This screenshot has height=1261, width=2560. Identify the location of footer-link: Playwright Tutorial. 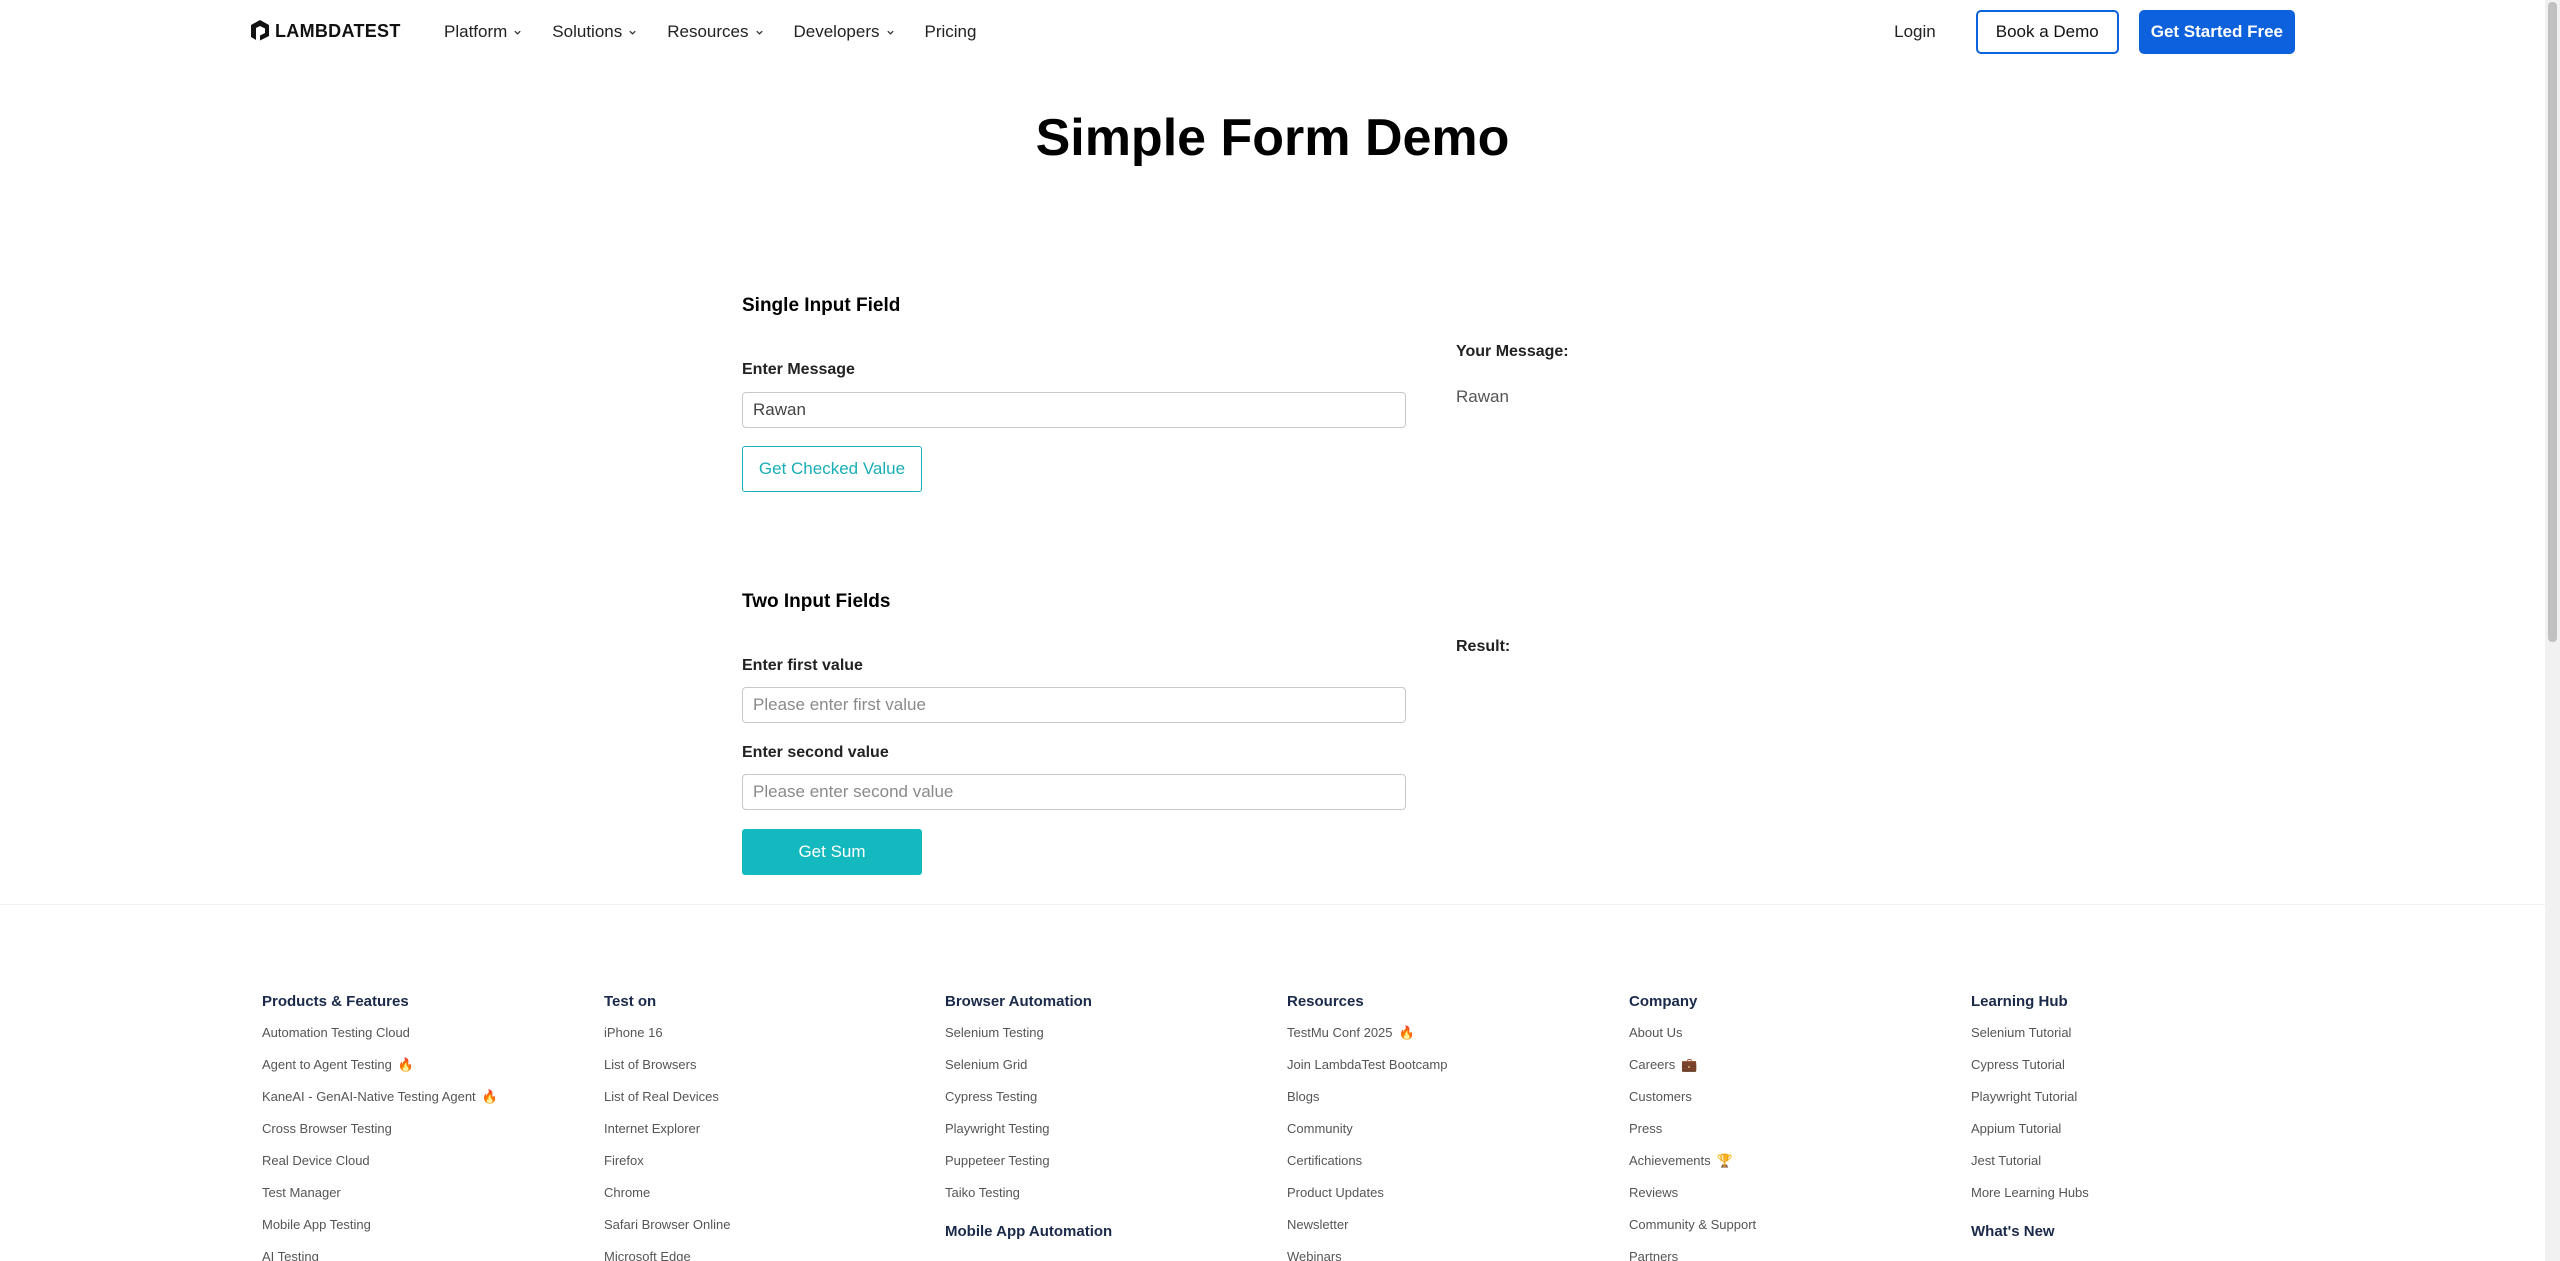
(2131, 1105).